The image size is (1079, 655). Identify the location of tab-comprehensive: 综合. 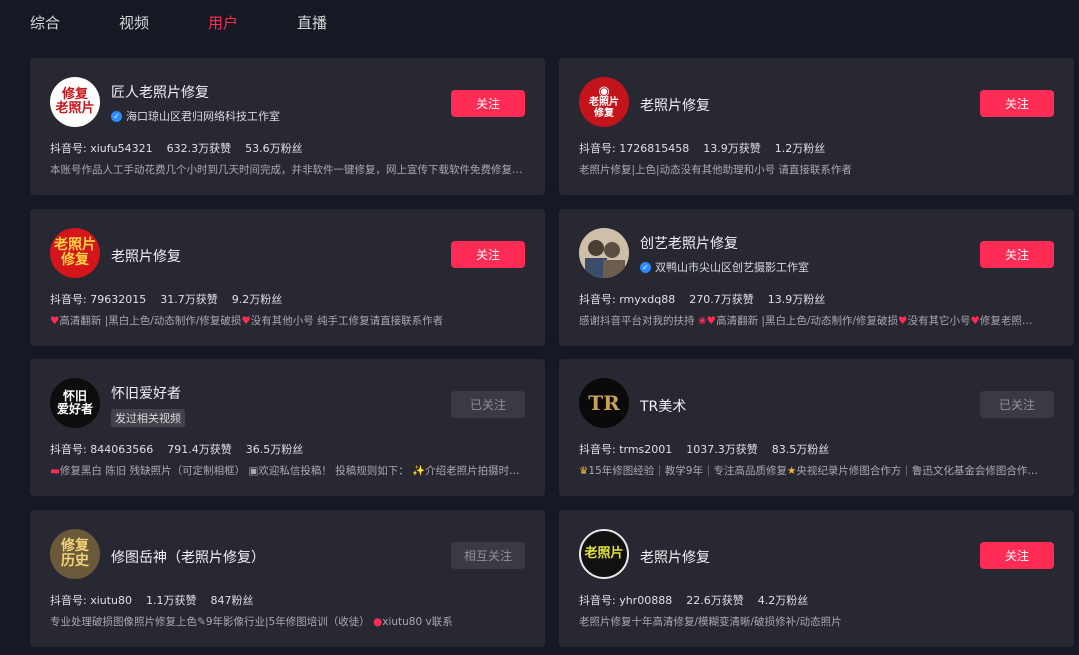
(45, 22).